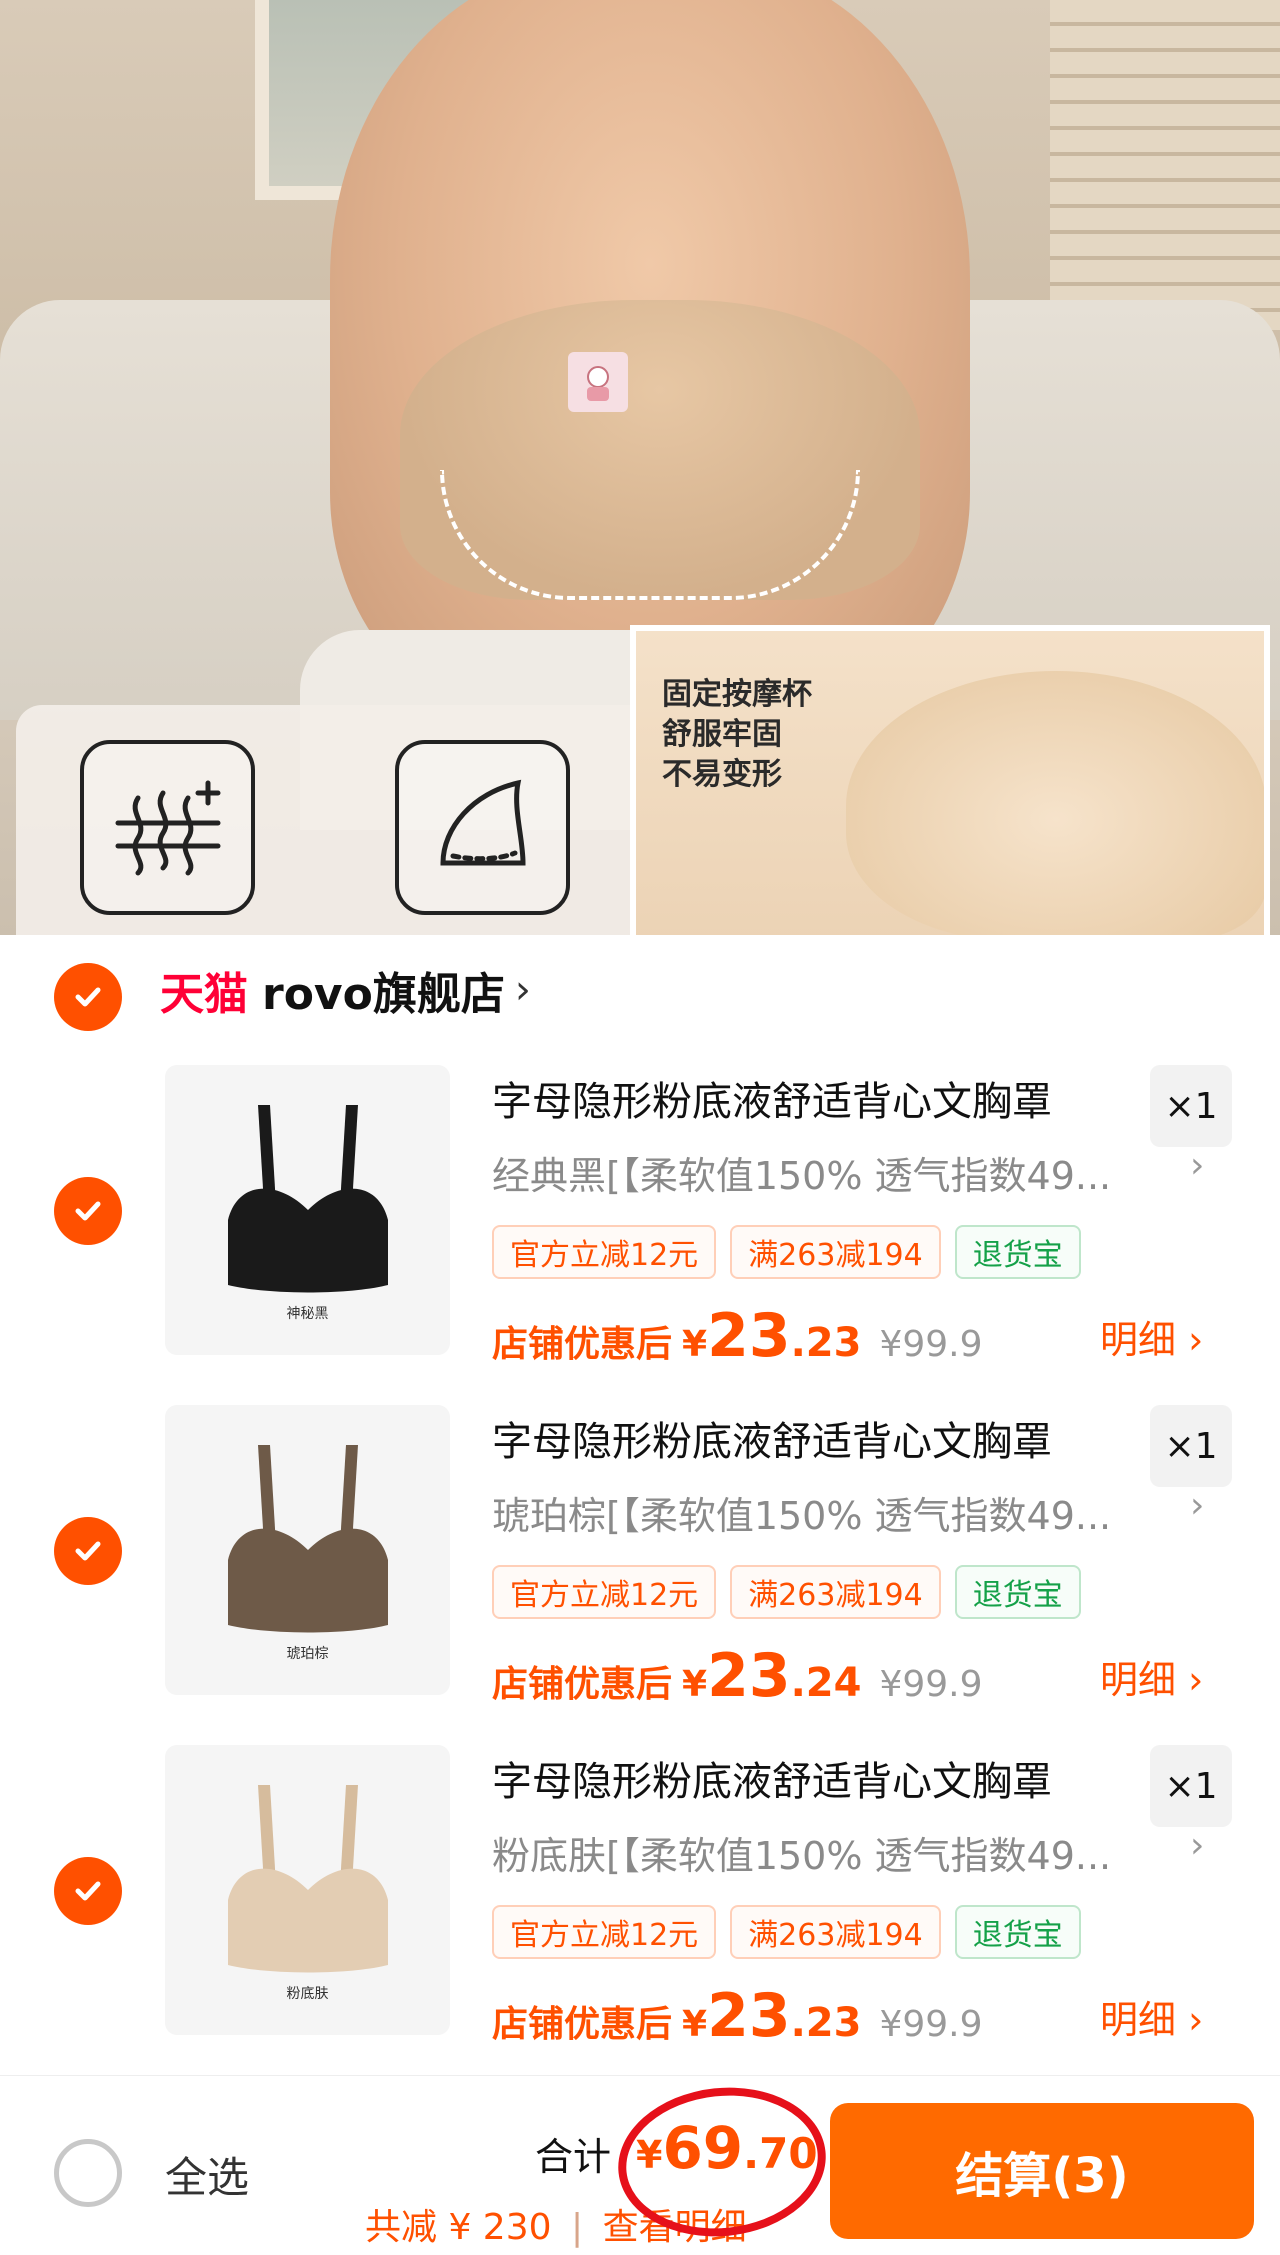 The image size is (1280, 2255). I want to click on inset-line: 舒服牢固, so click(722, 734).